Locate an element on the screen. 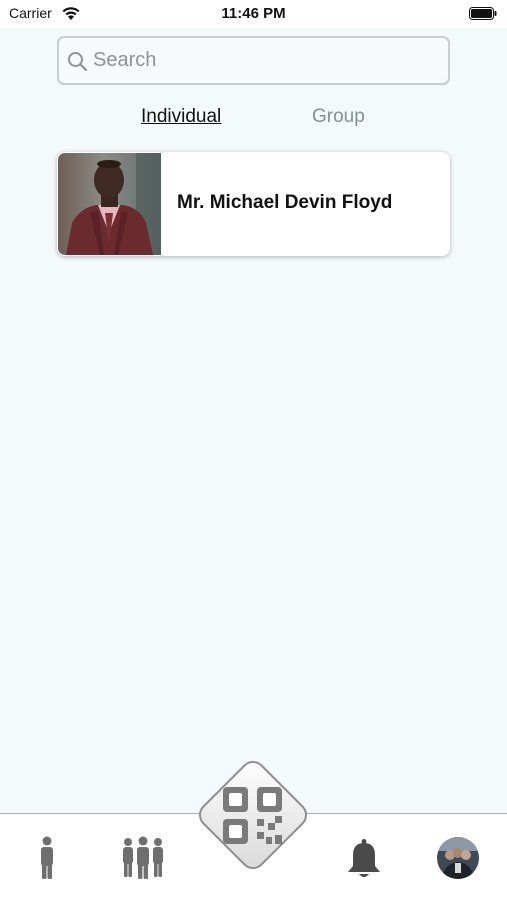 Image resolution: width=507 pixels, height=900 pixels. status-time: 11:46 PM is located at coordinates (253, 13).